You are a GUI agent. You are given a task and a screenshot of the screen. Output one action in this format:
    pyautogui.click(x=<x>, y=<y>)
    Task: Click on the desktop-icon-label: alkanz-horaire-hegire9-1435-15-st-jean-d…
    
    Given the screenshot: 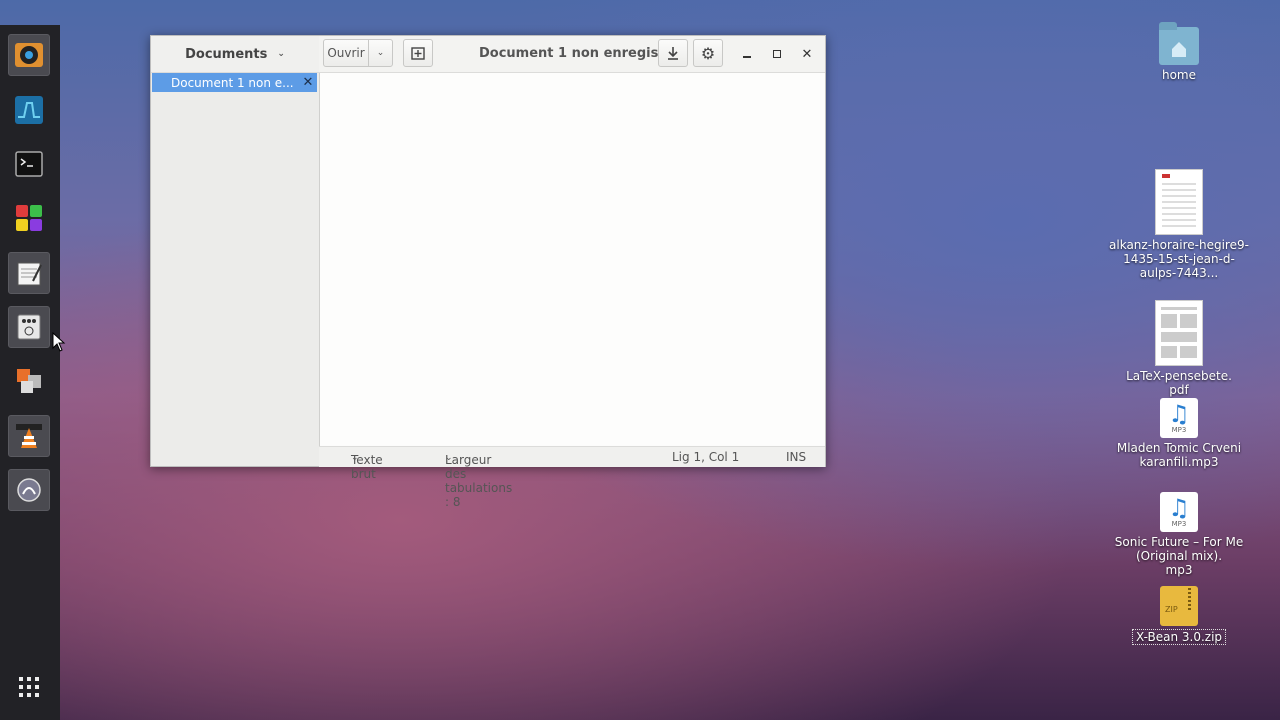 What is the action you would take?
    pyautogui.click(x=1179, y=259)
    